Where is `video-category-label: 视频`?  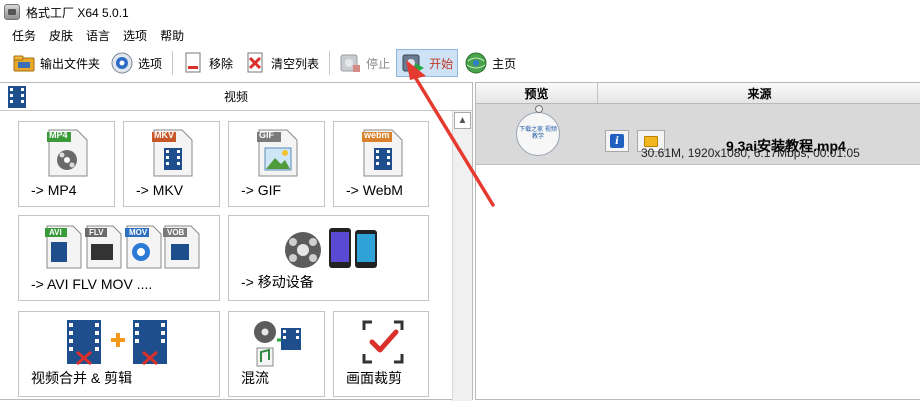 video-category-label: 视频 is located at coordinates (235, 97).